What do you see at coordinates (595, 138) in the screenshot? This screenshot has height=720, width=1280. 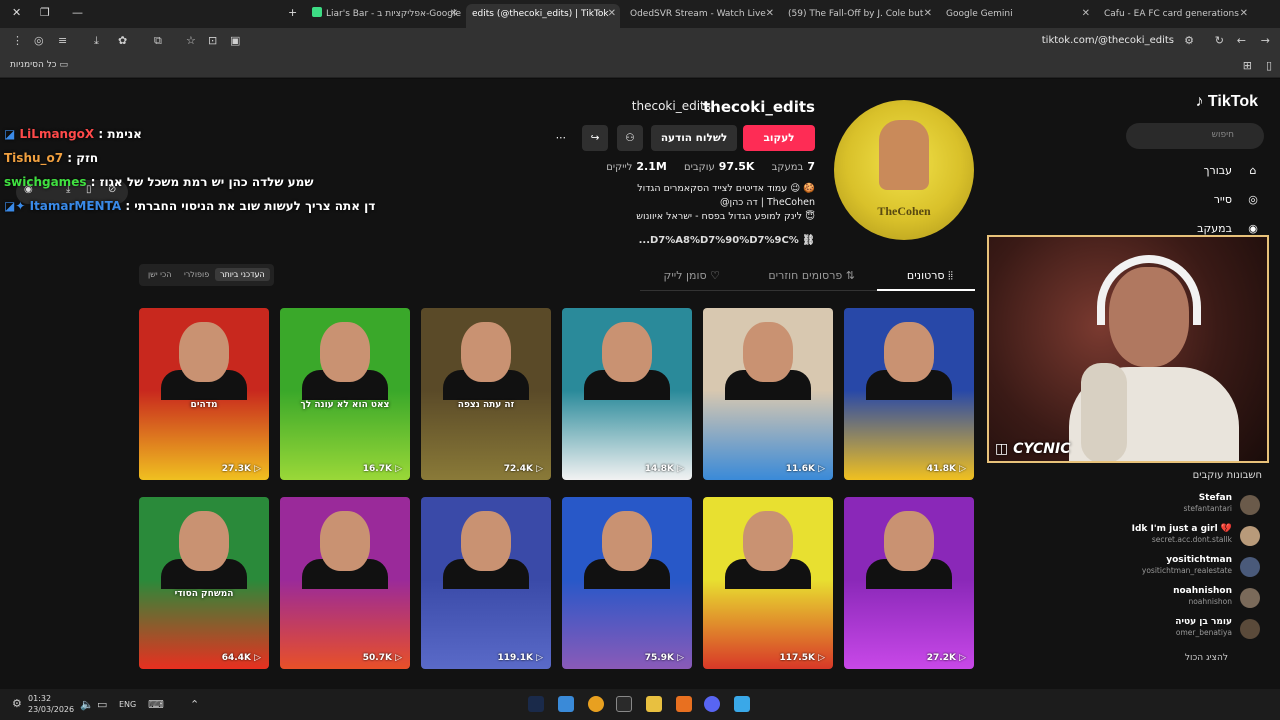 I see `share-button: ↪` at bounding box center [595, 138].